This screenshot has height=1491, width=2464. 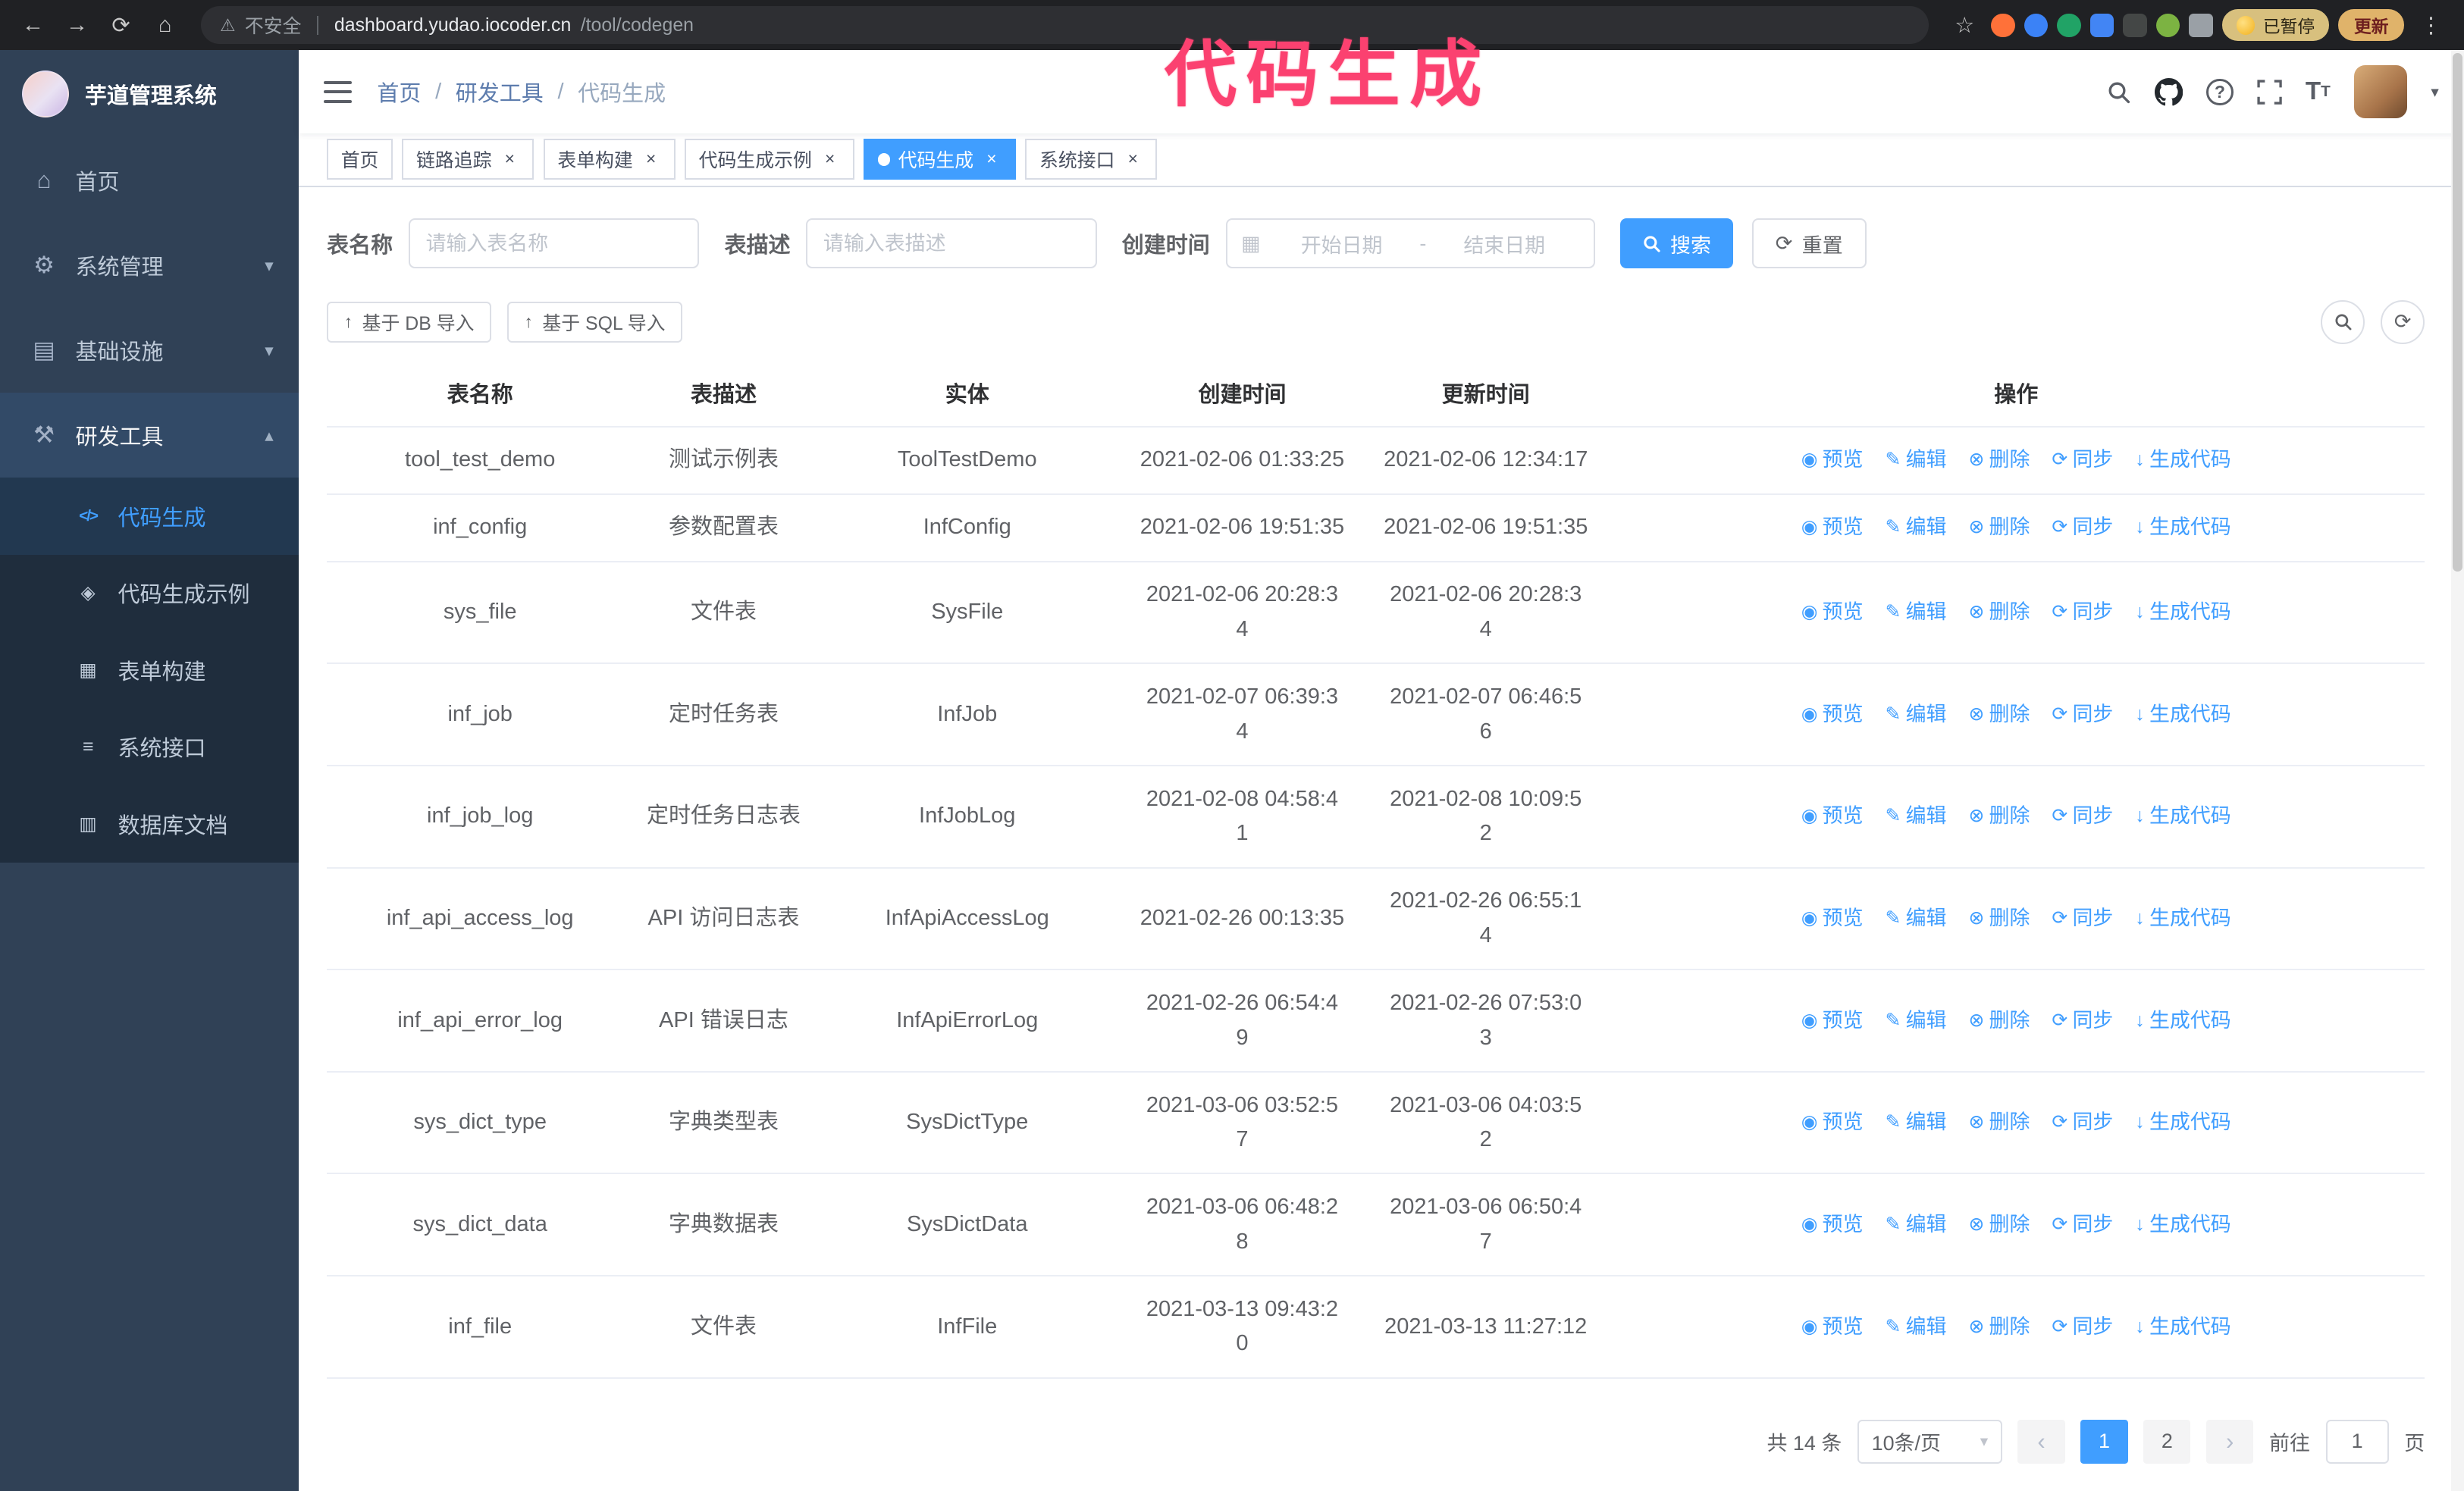 I want to click on tab-home: 首页, so click(x=360, y=159).